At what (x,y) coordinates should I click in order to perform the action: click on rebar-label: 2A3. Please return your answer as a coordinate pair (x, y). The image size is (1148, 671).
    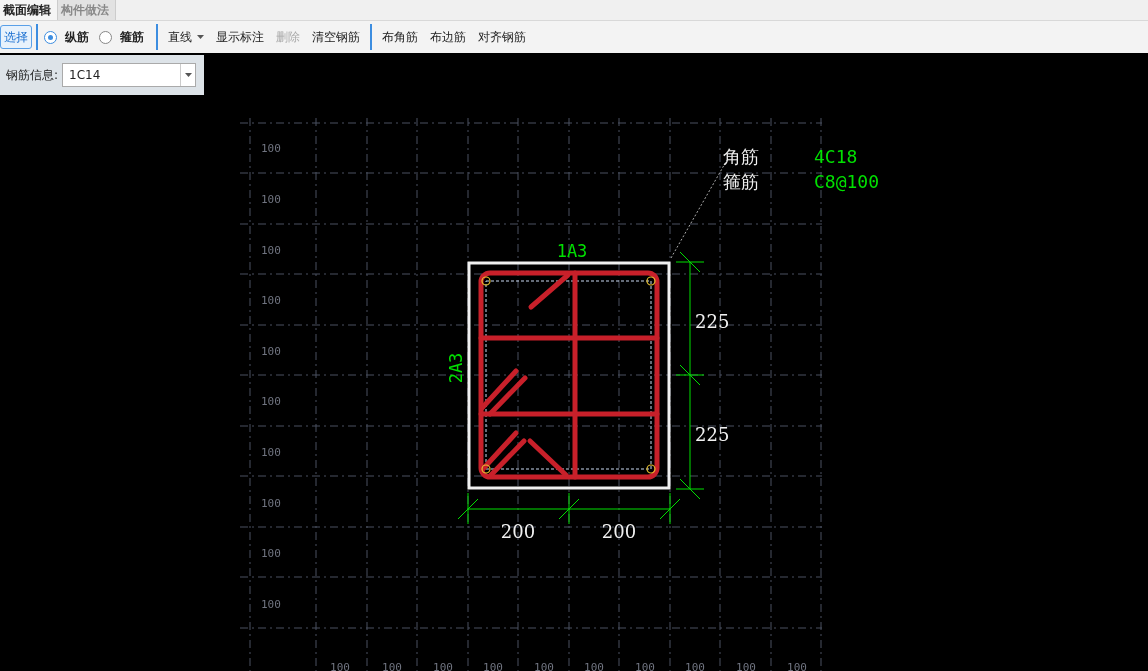
    Looking at the image, I should click on (456, 368).